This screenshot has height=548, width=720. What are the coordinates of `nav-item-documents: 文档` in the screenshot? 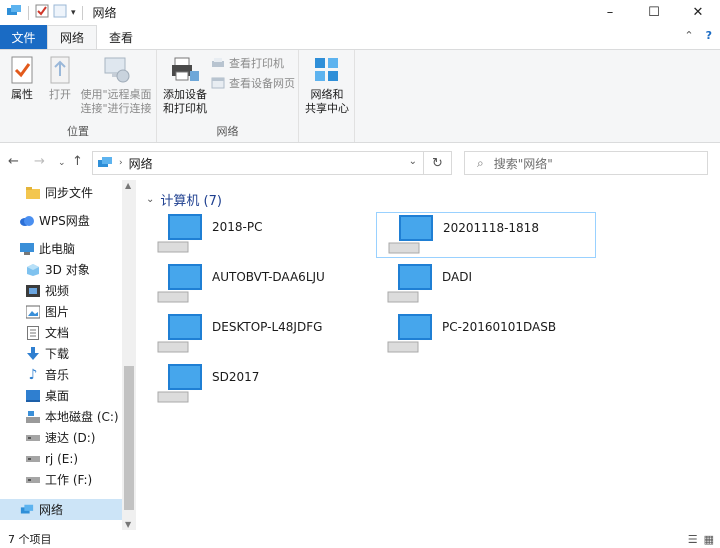 It's located at (61, 332).